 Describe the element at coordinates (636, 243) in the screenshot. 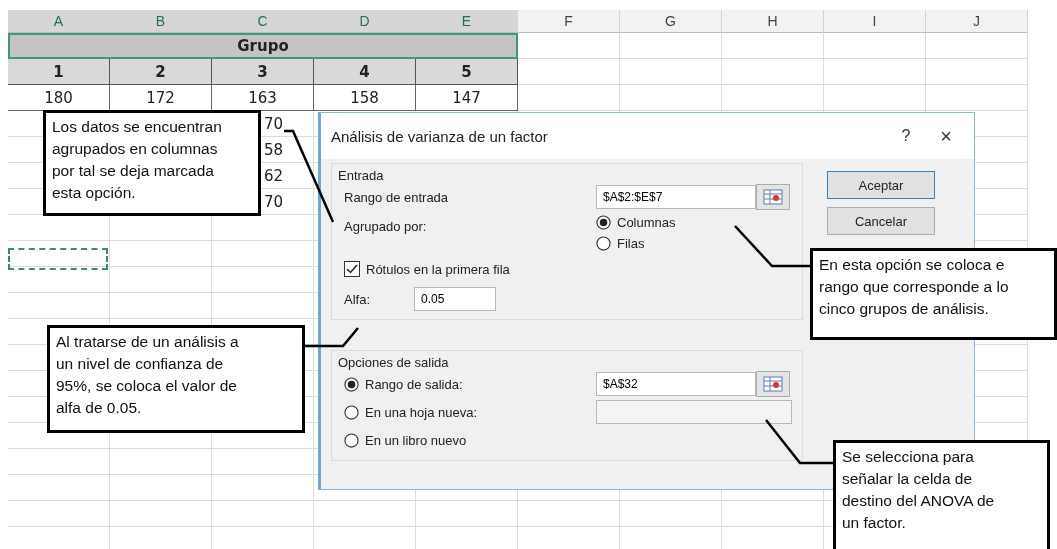

I see `radio-option: Filas` at that location.